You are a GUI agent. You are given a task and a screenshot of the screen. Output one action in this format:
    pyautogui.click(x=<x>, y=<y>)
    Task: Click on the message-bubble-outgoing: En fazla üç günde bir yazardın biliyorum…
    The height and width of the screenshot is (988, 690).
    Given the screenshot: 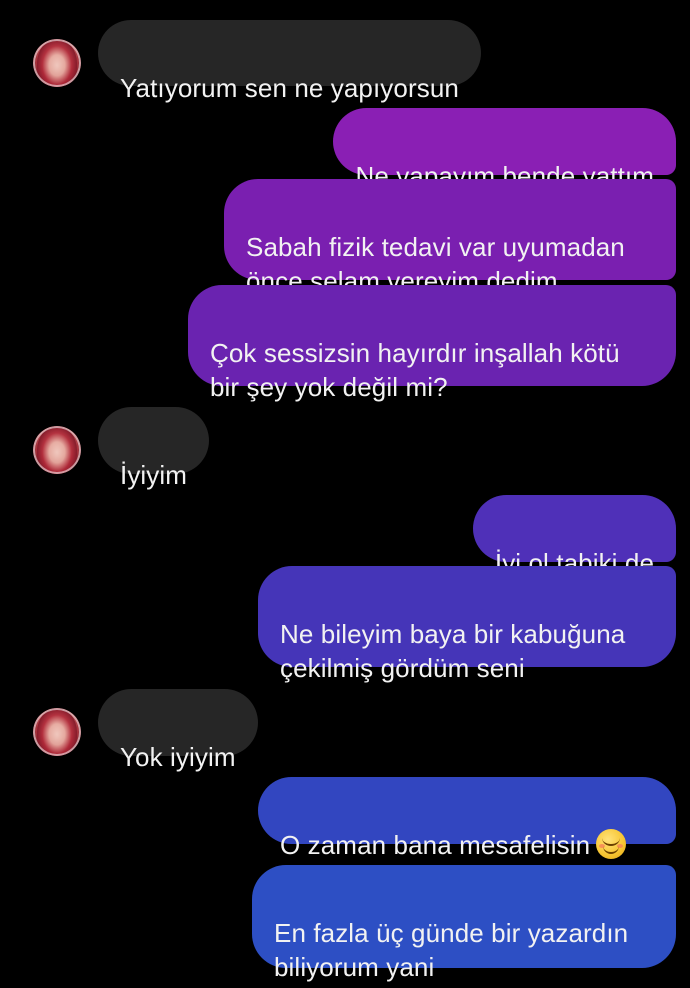 What is the action you would take?
    pyautogui.click(x=464, y=923)
    